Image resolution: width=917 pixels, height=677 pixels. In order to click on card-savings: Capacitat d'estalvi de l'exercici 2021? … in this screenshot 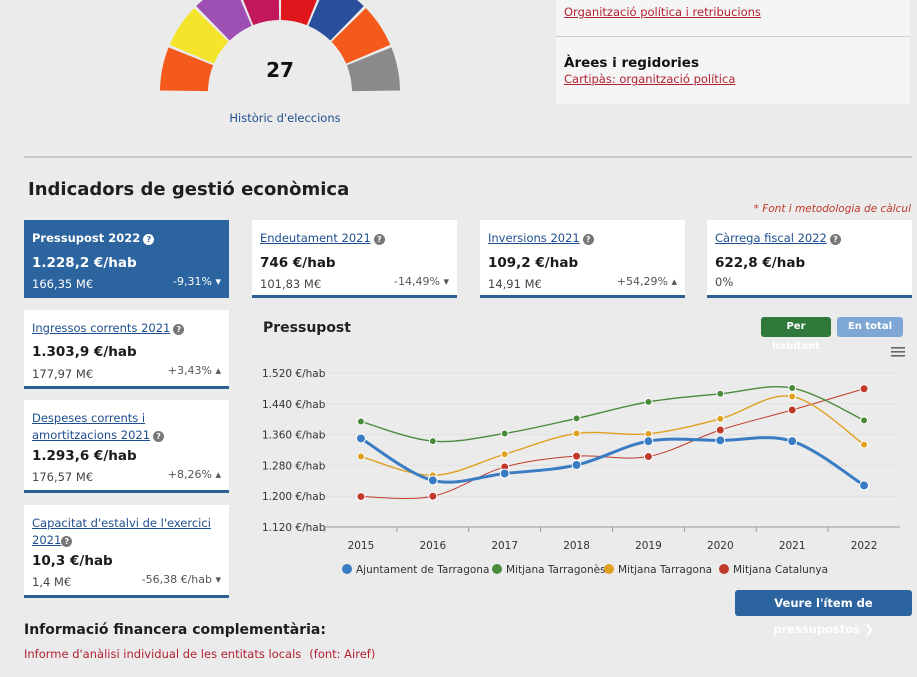, I will do `click(126, 551)`.